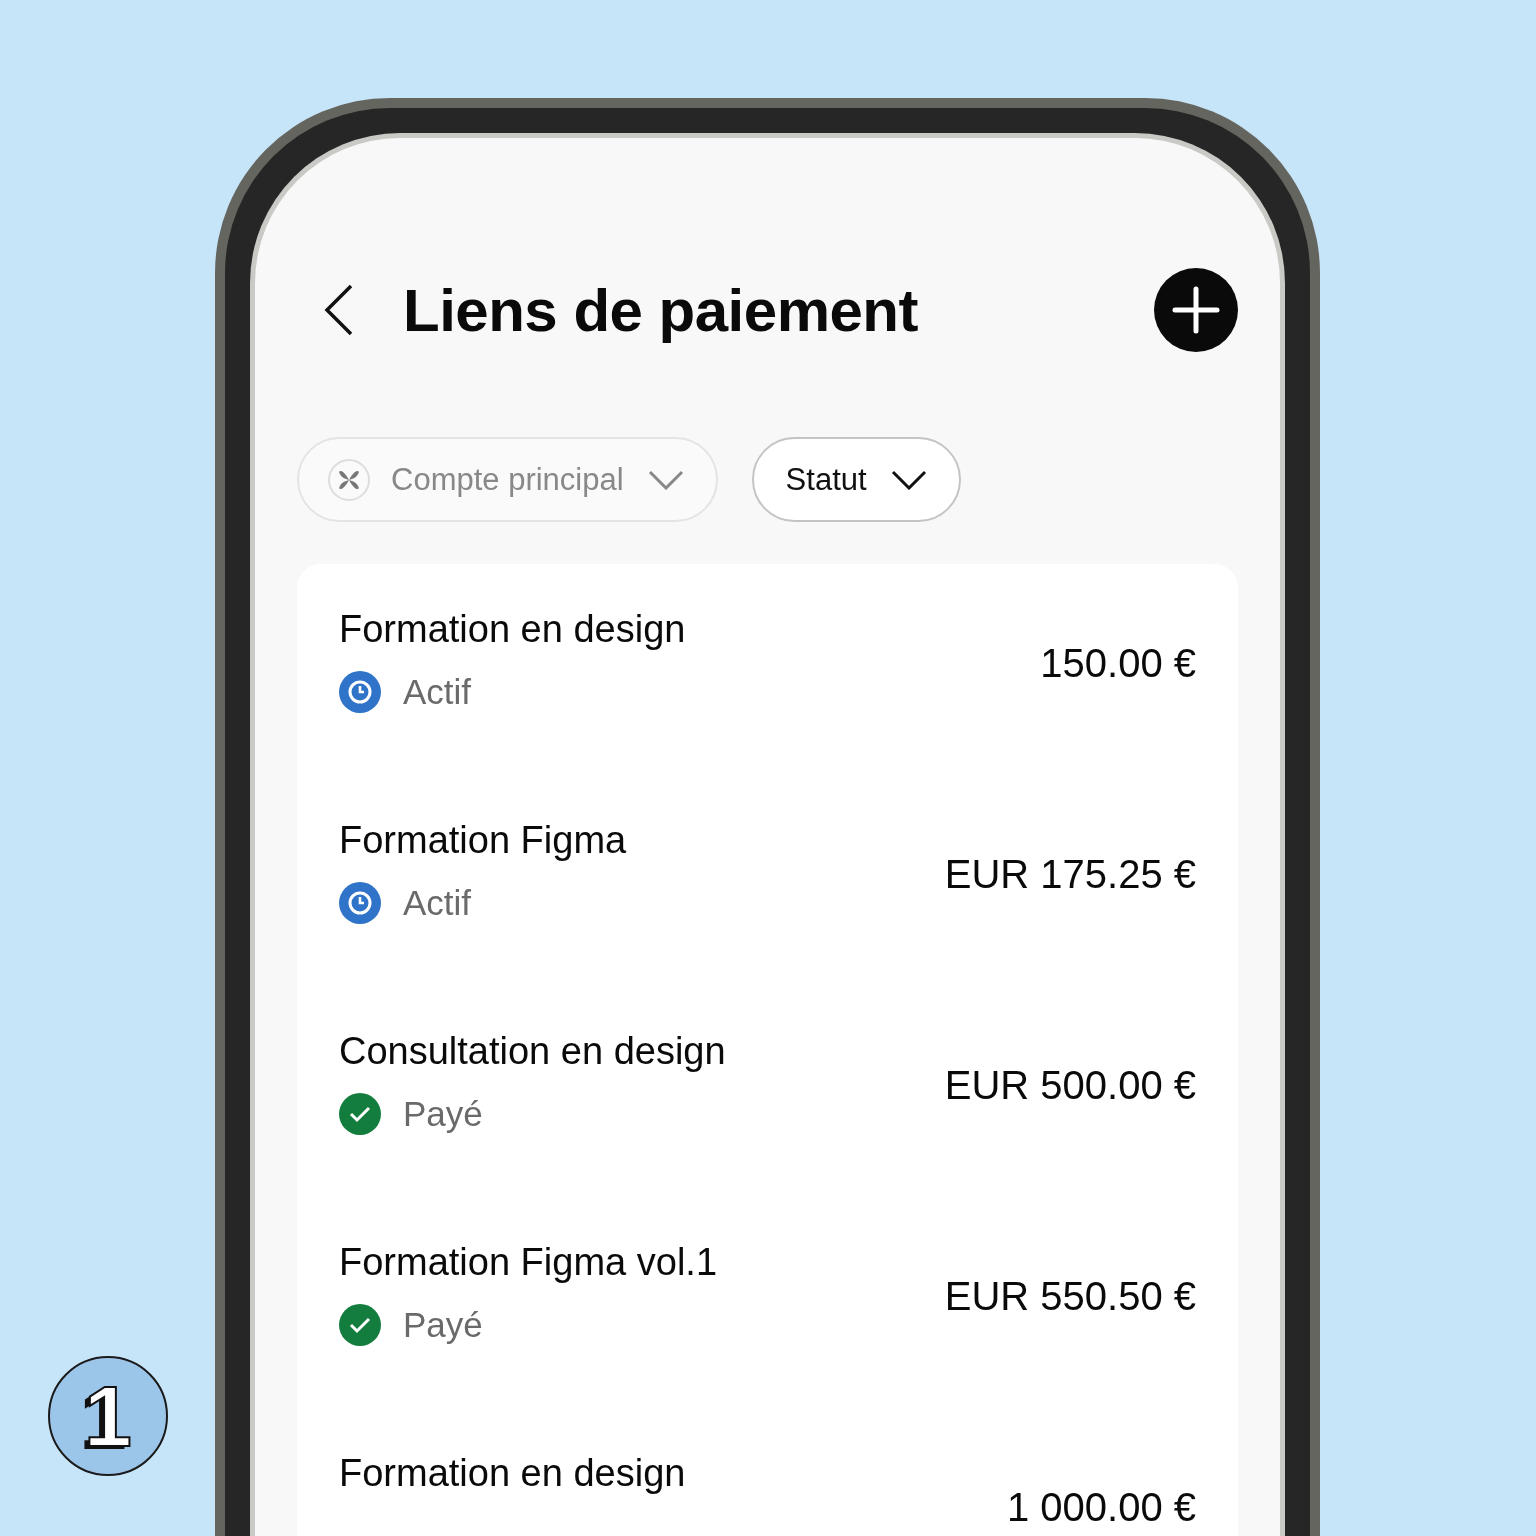 The width and height of the screenshot is (1536, 1536). Describe the element at coordinates (349, 479) in the screenshot. I see `account-icon` at that location.